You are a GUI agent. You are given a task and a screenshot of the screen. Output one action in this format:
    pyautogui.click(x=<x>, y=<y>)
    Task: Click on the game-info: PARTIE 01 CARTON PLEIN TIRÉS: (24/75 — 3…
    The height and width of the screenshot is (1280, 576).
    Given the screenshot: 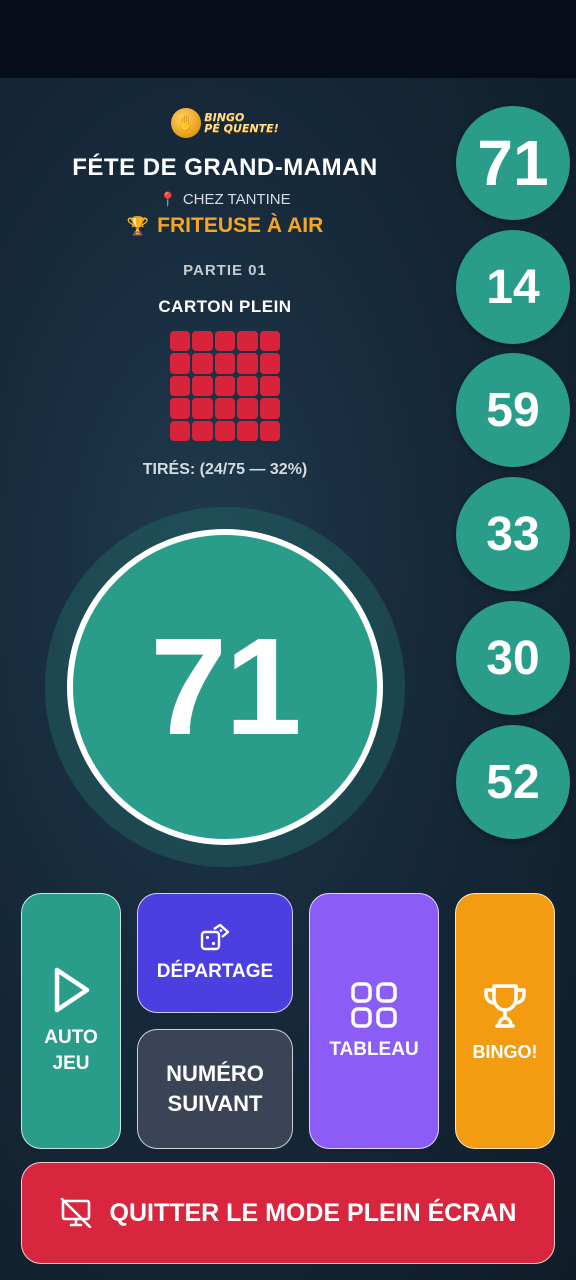 What is the action you would take?
    pyautogui.click(x=225, y=370)
    